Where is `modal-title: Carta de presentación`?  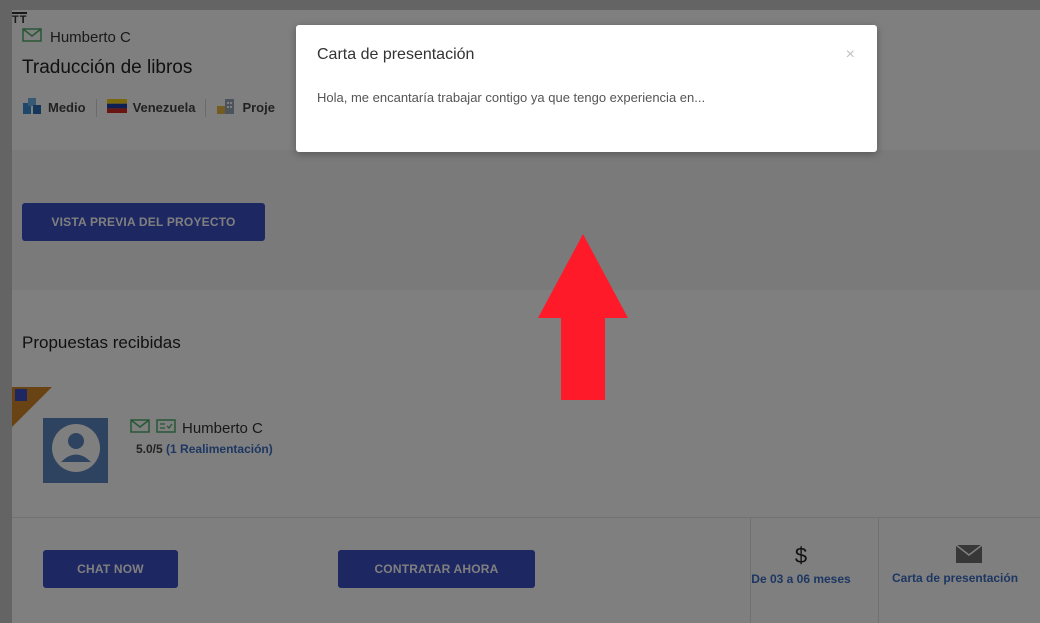
modal-title: Carta de presentación is located at coordinates (396, 54).